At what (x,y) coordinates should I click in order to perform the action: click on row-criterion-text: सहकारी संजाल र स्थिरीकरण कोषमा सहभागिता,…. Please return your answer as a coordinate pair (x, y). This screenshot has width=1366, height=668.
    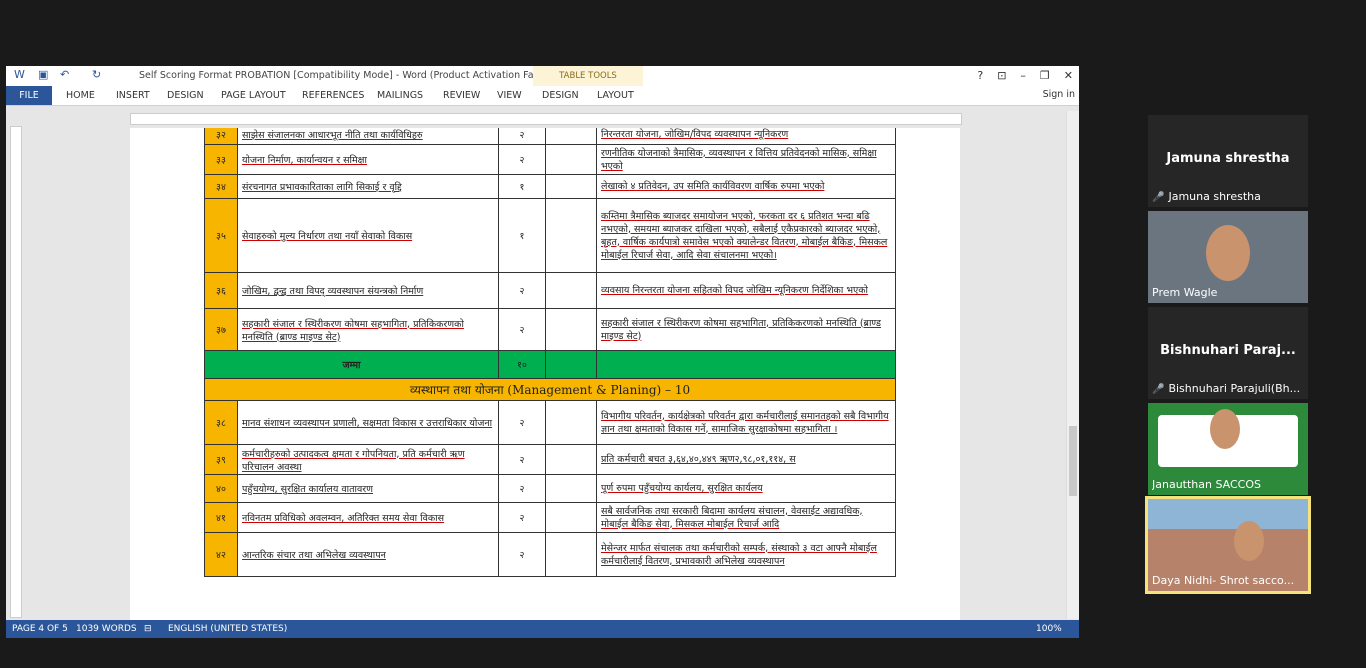
    Looking at the image, I should click on (353, 330).